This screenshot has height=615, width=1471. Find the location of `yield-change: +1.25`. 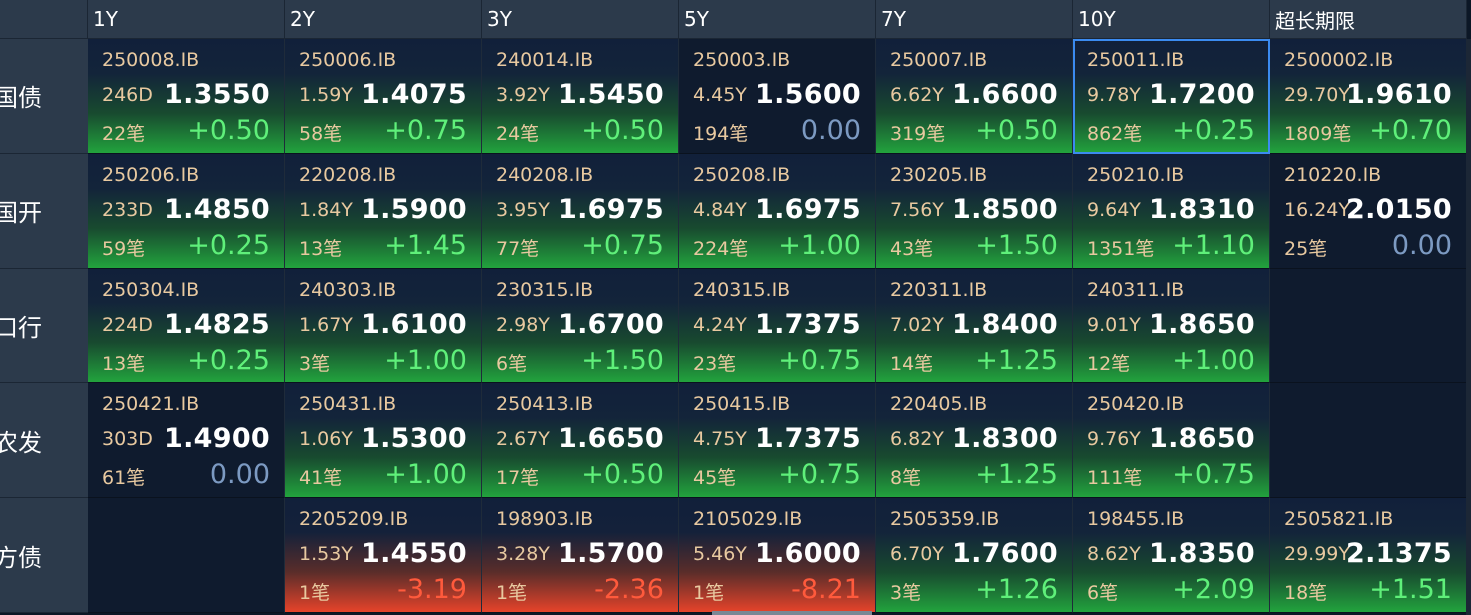

yield-change: +1.25 is located at coordinates (1016, 360).